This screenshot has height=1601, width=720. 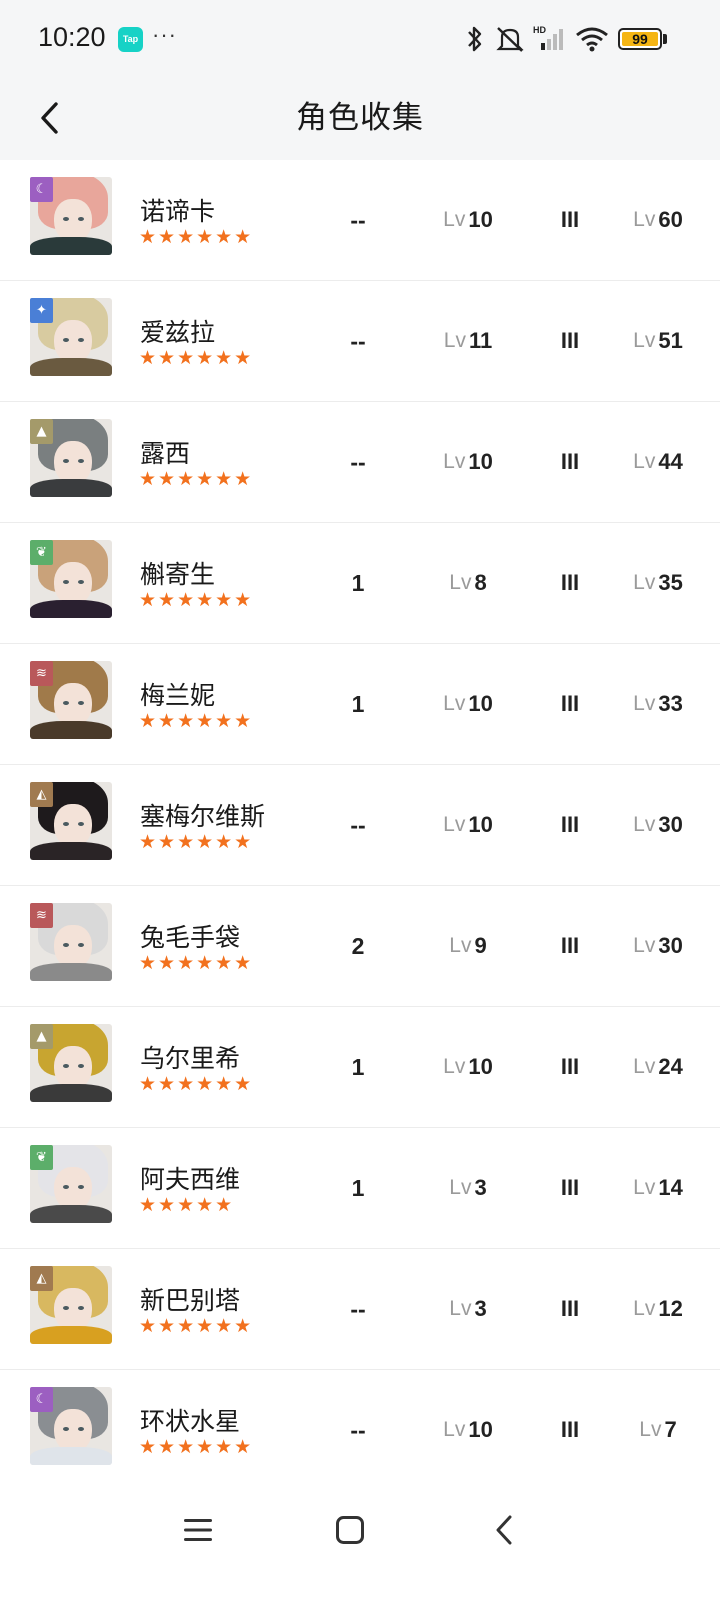 I want to click on character-level: Lv 60, so click(x=658, y=220).